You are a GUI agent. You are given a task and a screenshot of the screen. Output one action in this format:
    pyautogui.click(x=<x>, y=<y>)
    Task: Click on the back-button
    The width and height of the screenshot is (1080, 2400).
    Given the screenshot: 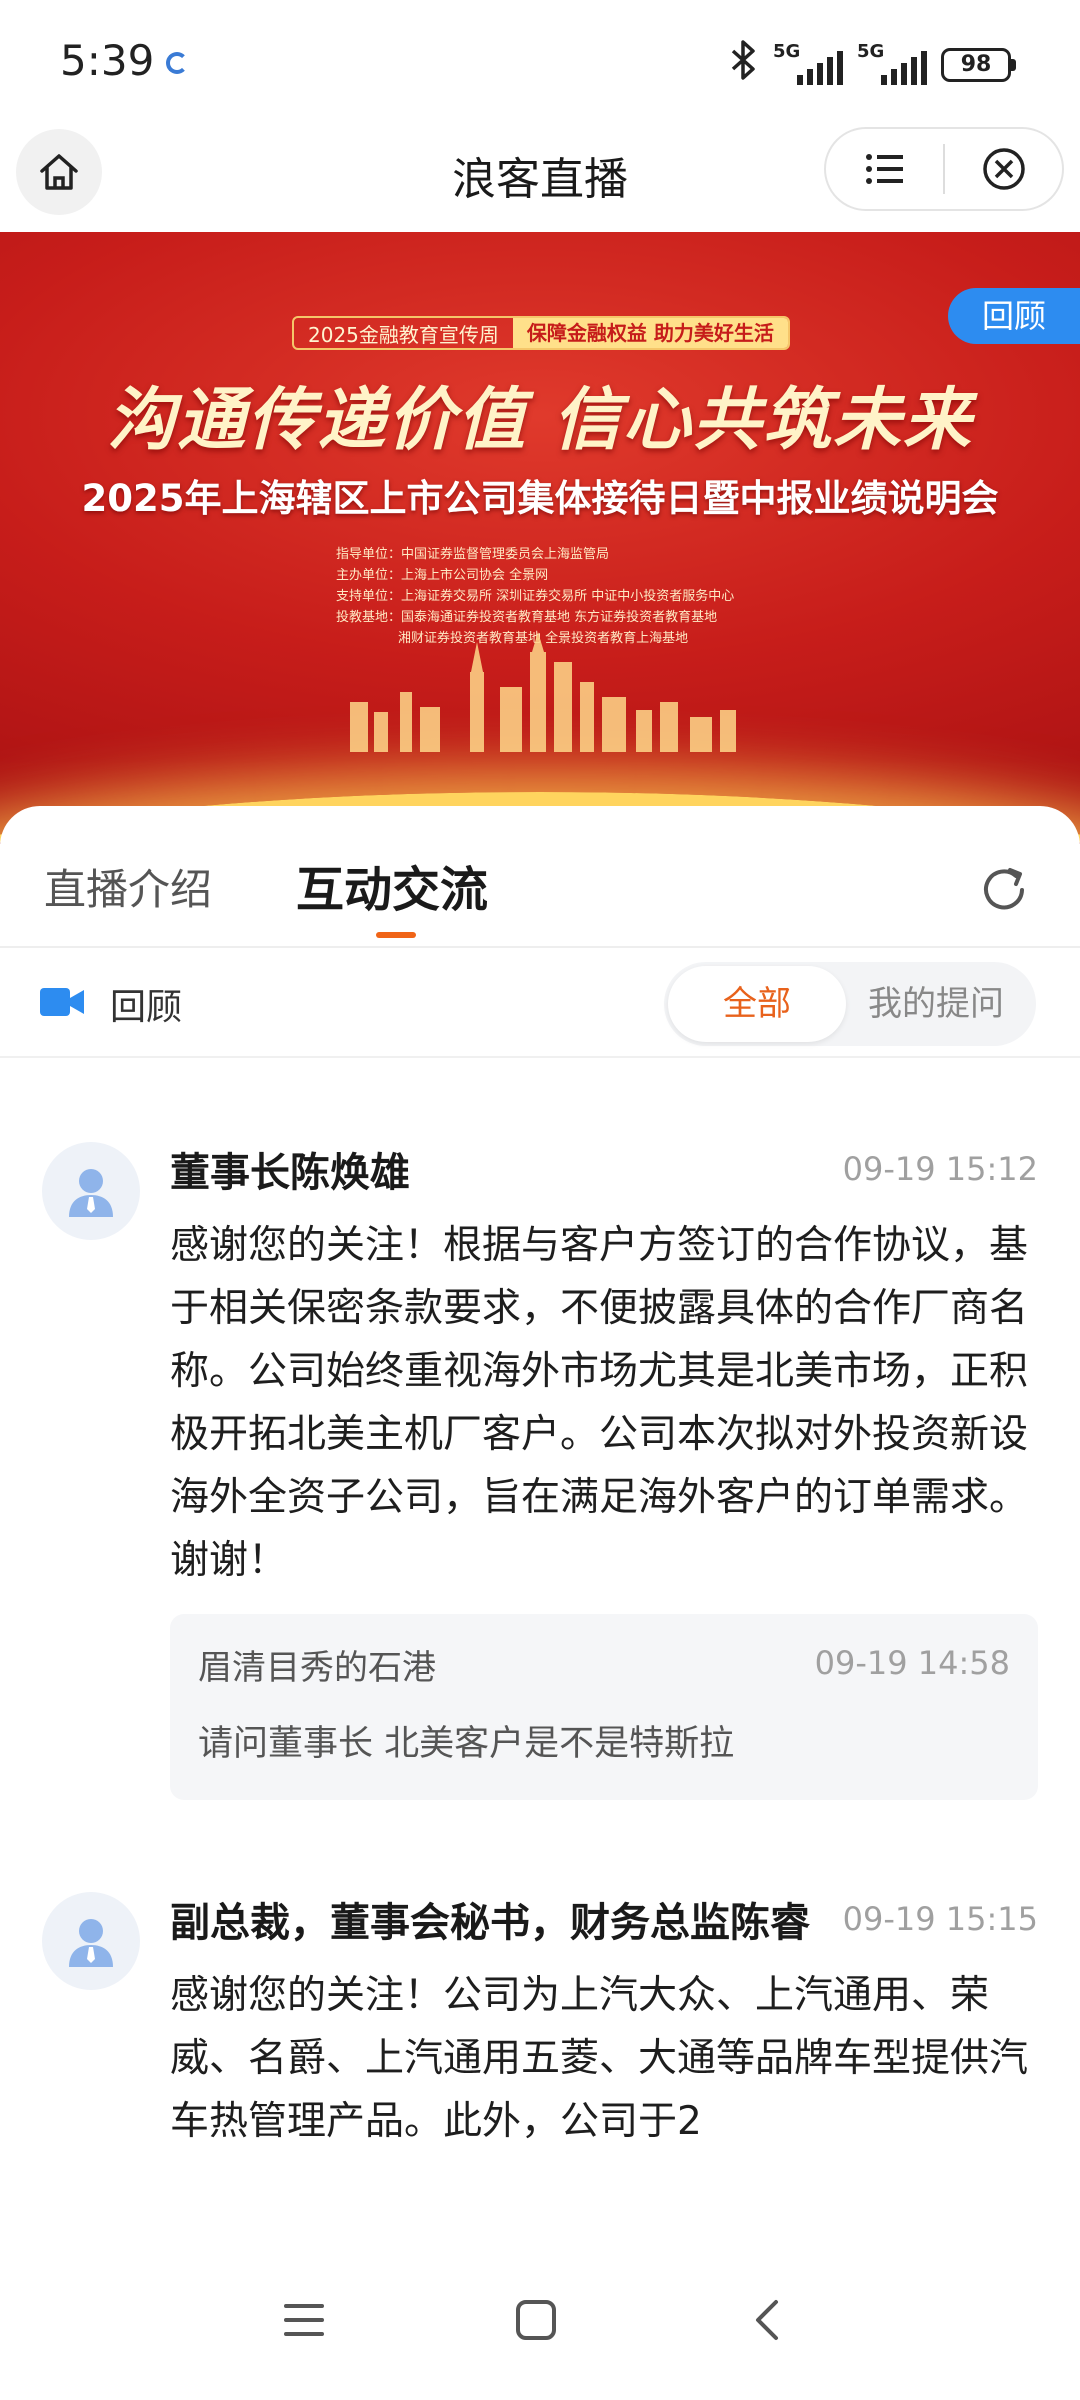 What is the action you would take?
    pyautogui.click(x=768, y=2320)
    